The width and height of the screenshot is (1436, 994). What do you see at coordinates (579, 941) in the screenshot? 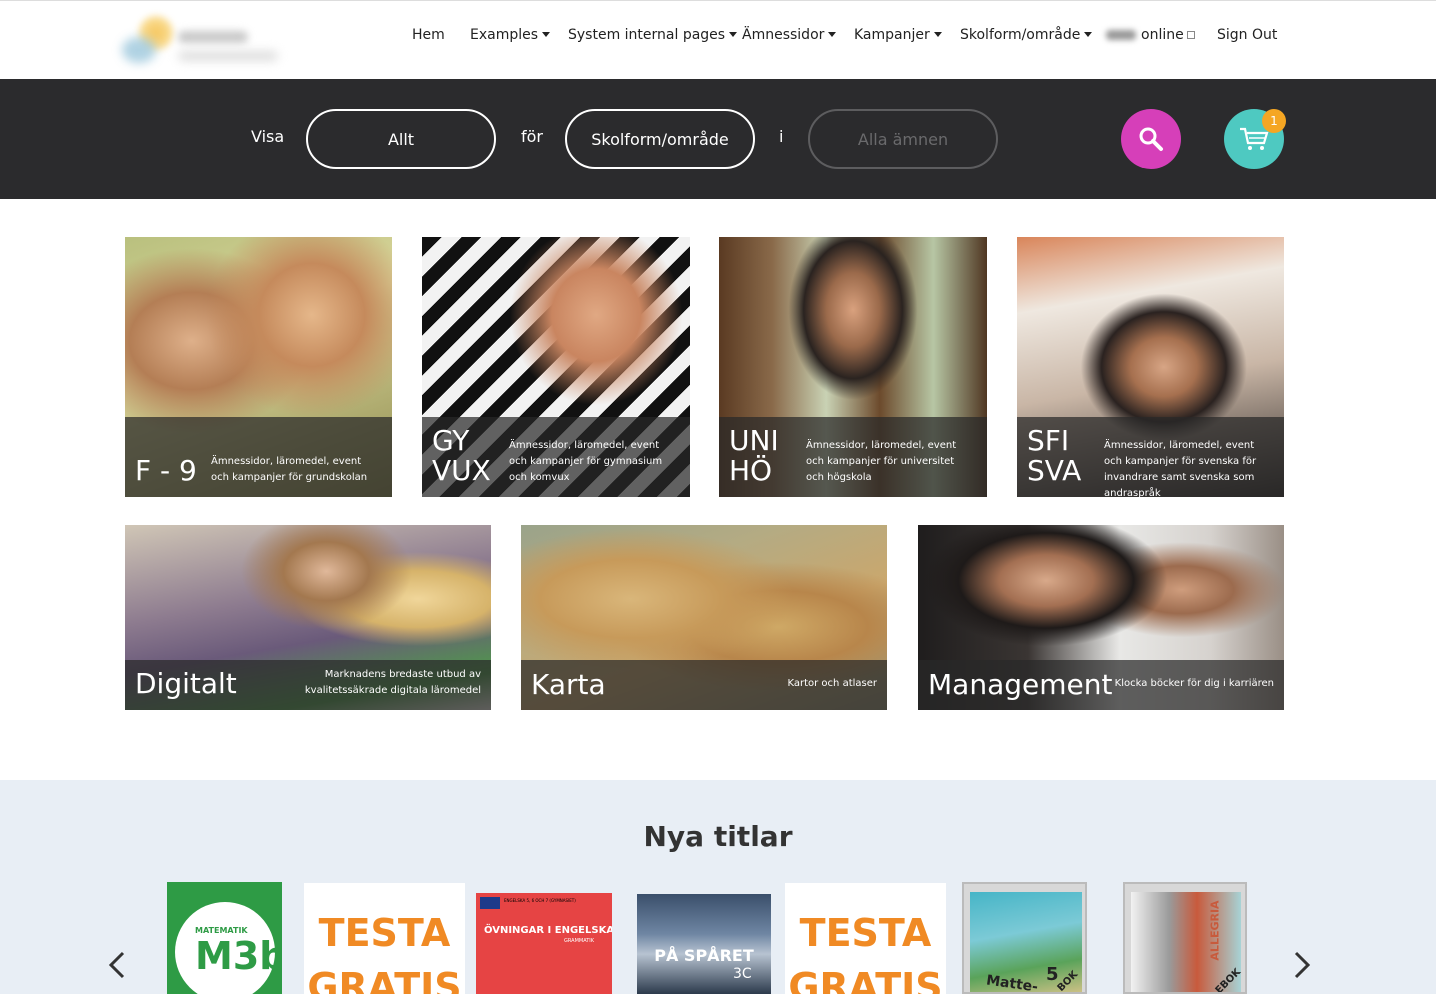
I see `book-cover-label: GRAMMATIK` at bounding box center [579, 941].